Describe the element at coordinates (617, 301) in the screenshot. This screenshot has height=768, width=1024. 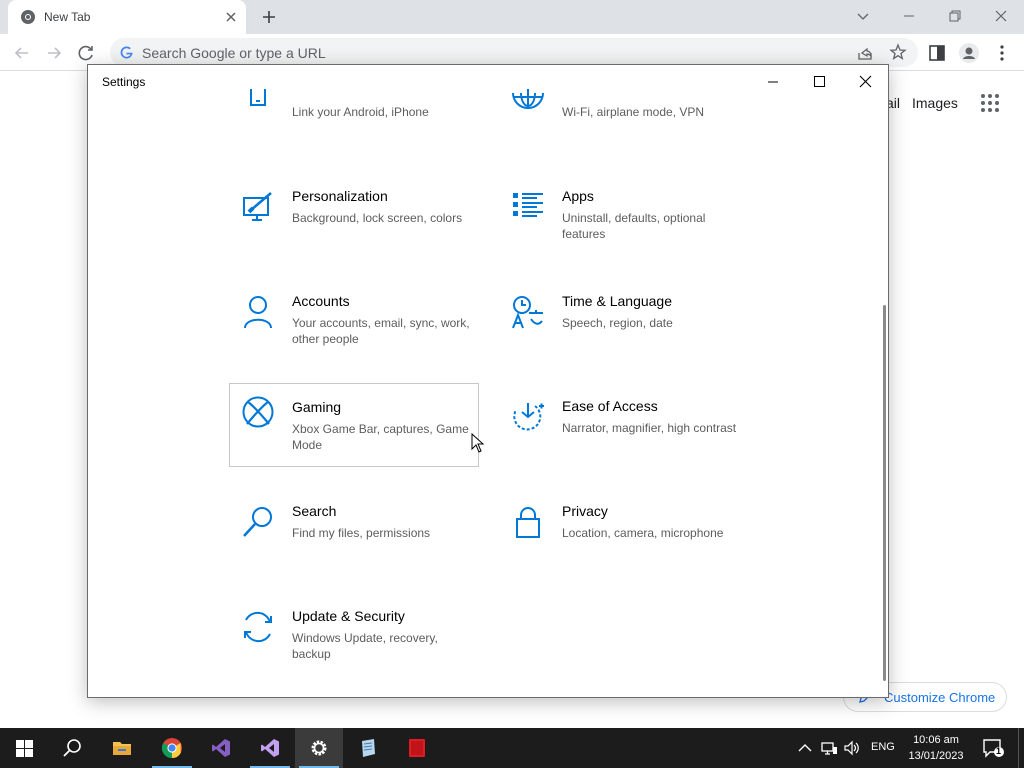
I see `tile-title: Time & Language` at that location.